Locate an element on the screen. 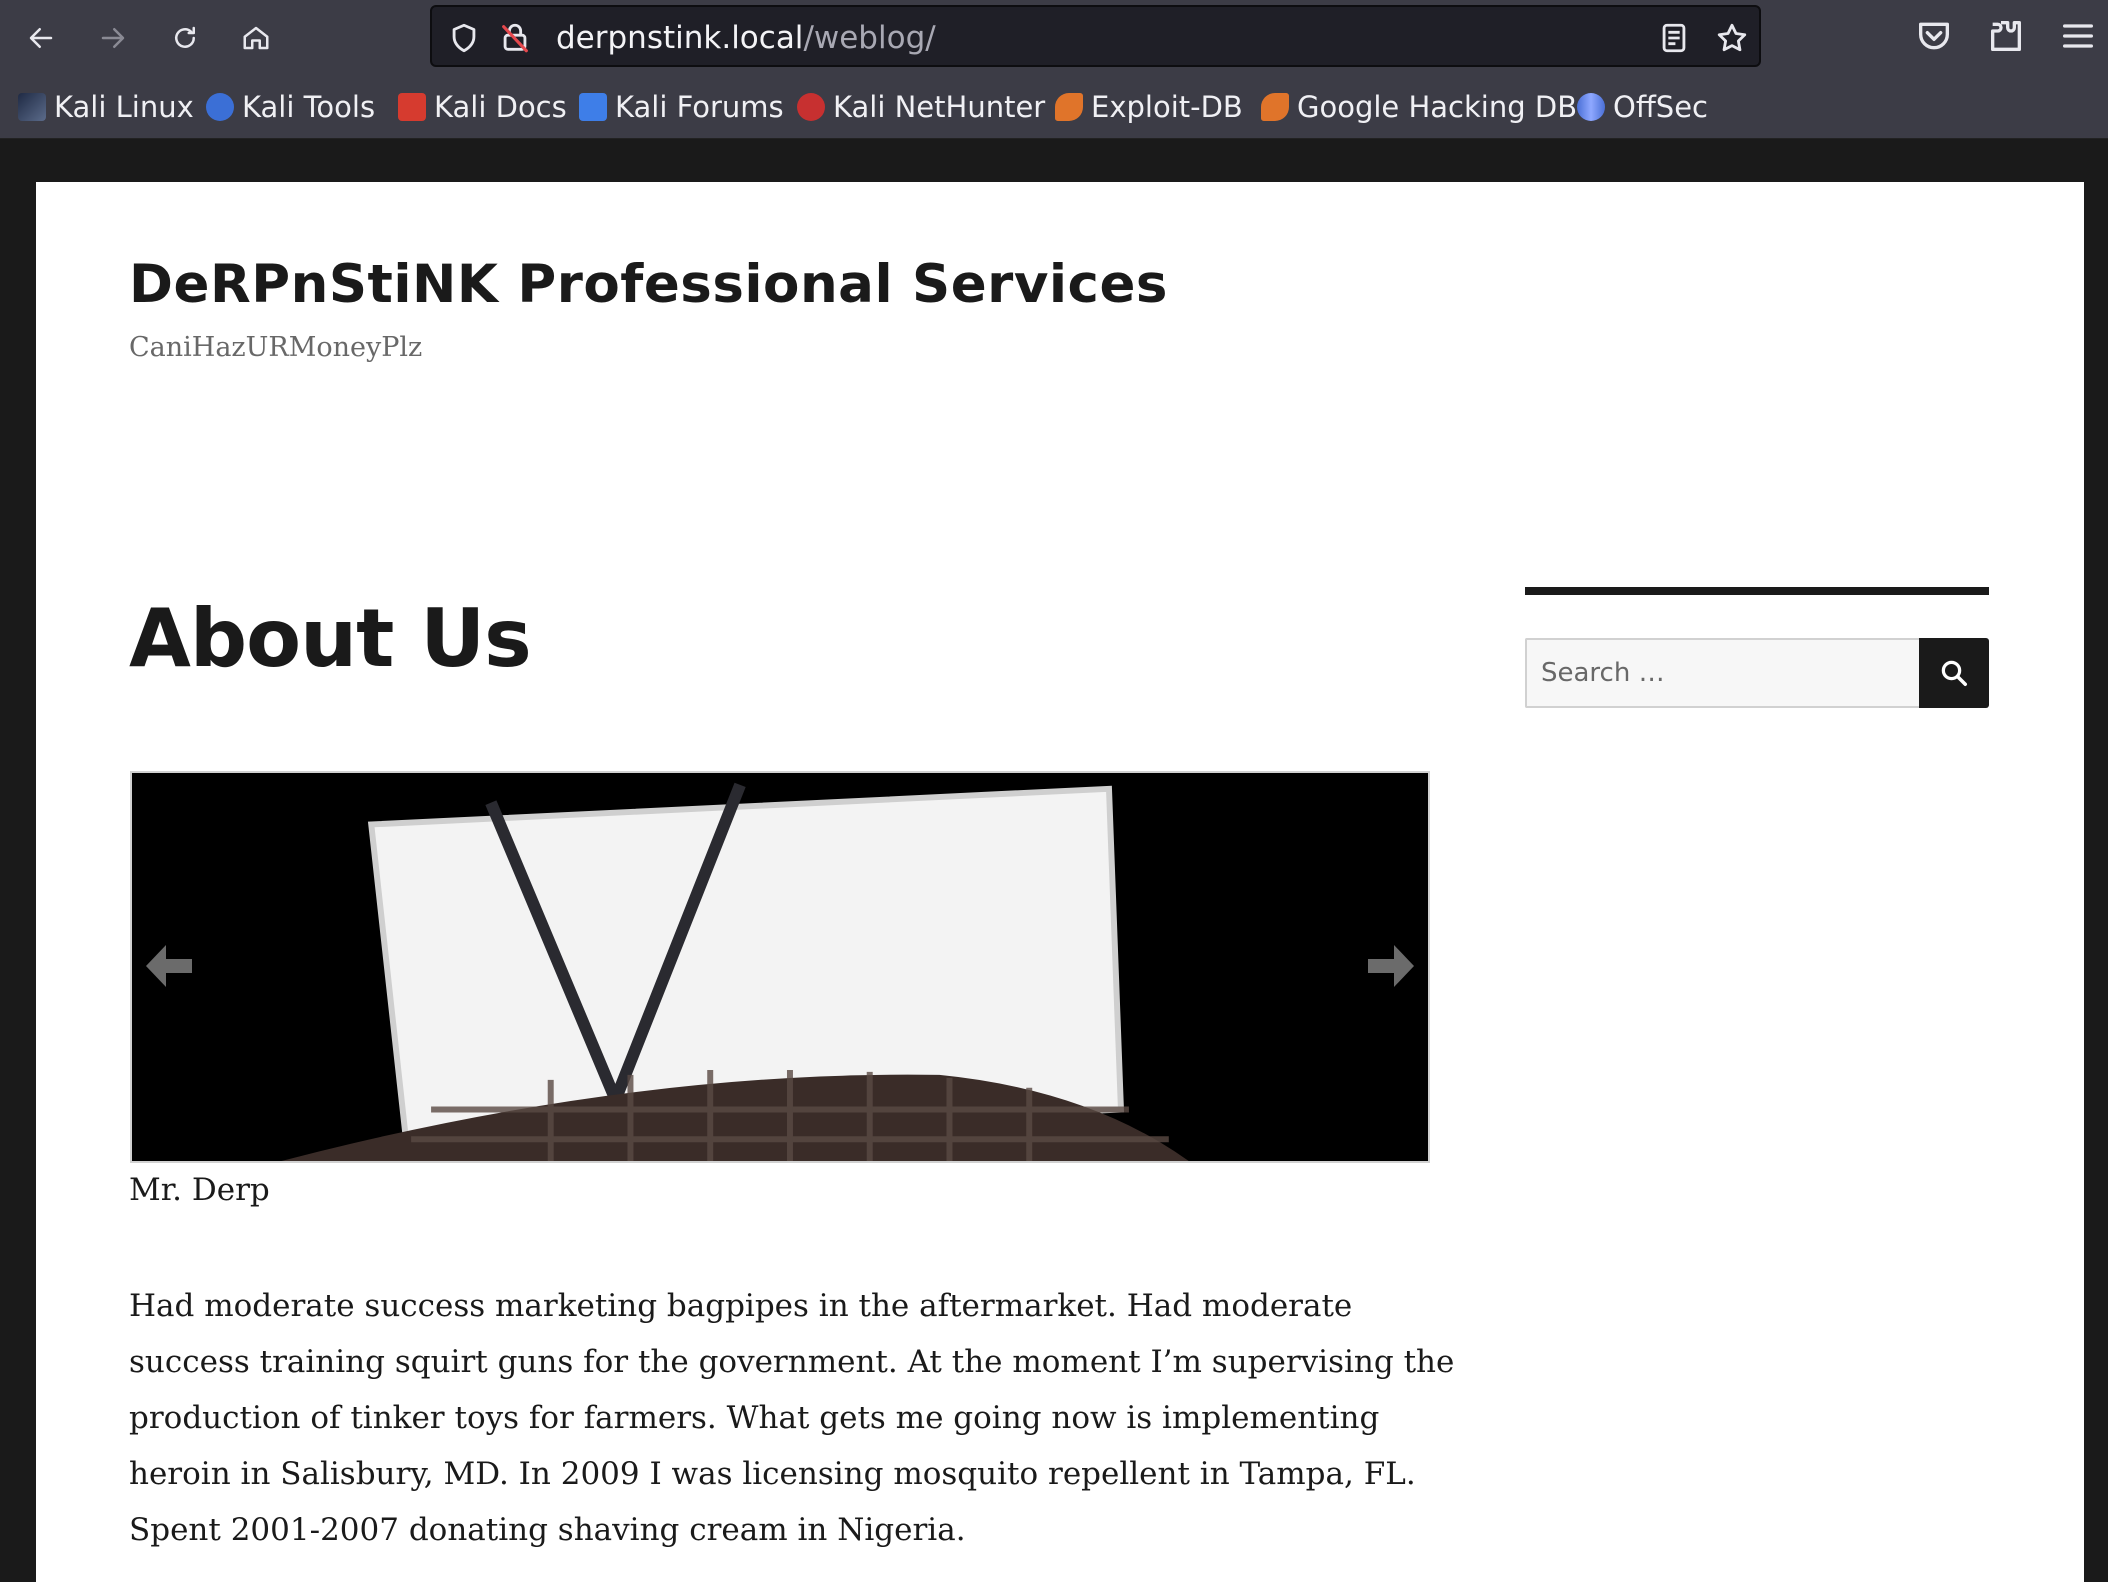 The width and height of the screenshot is (2108, 1582). bookmark-label: Exploit-DB is located at coordinates (1167, 107).